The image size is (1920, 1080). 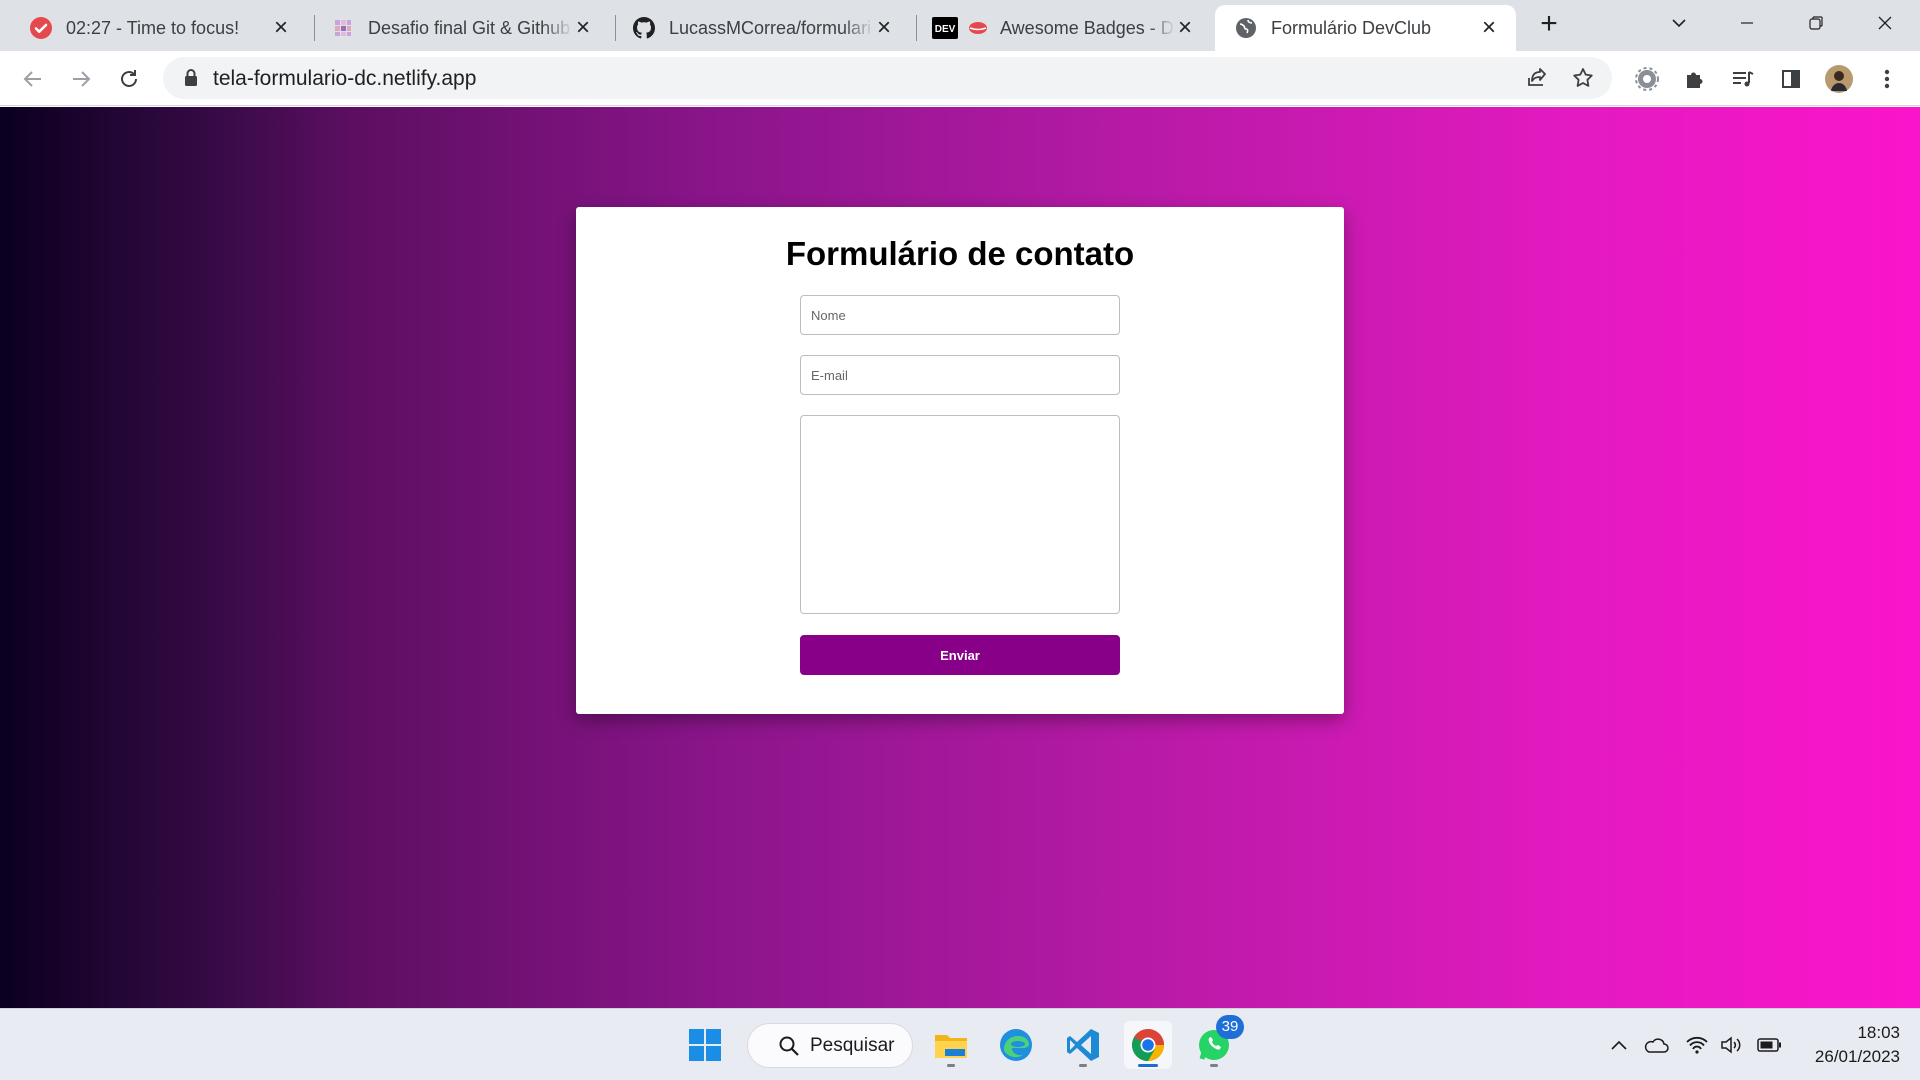 I want to click on github-icon, so click(x=644, y=28).